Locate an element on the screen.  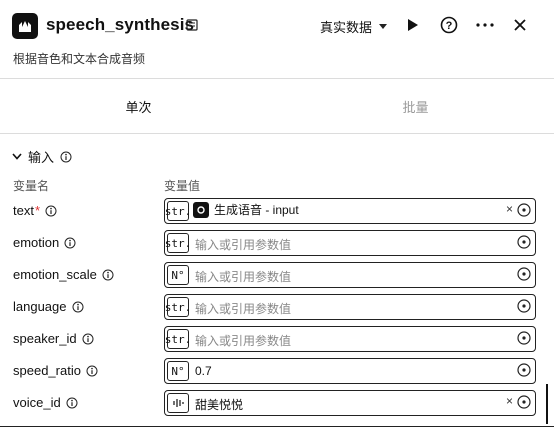
param-row-emotion-scale: emotion_scale N° 输入或引用参数值 is located at coordinates (277, 275).